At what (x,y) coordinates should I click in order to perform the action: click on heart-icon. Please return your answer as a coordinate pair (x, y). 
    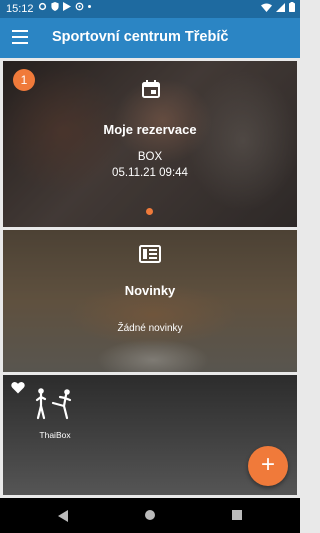
    Looking at the image, I should click on (18, 387).